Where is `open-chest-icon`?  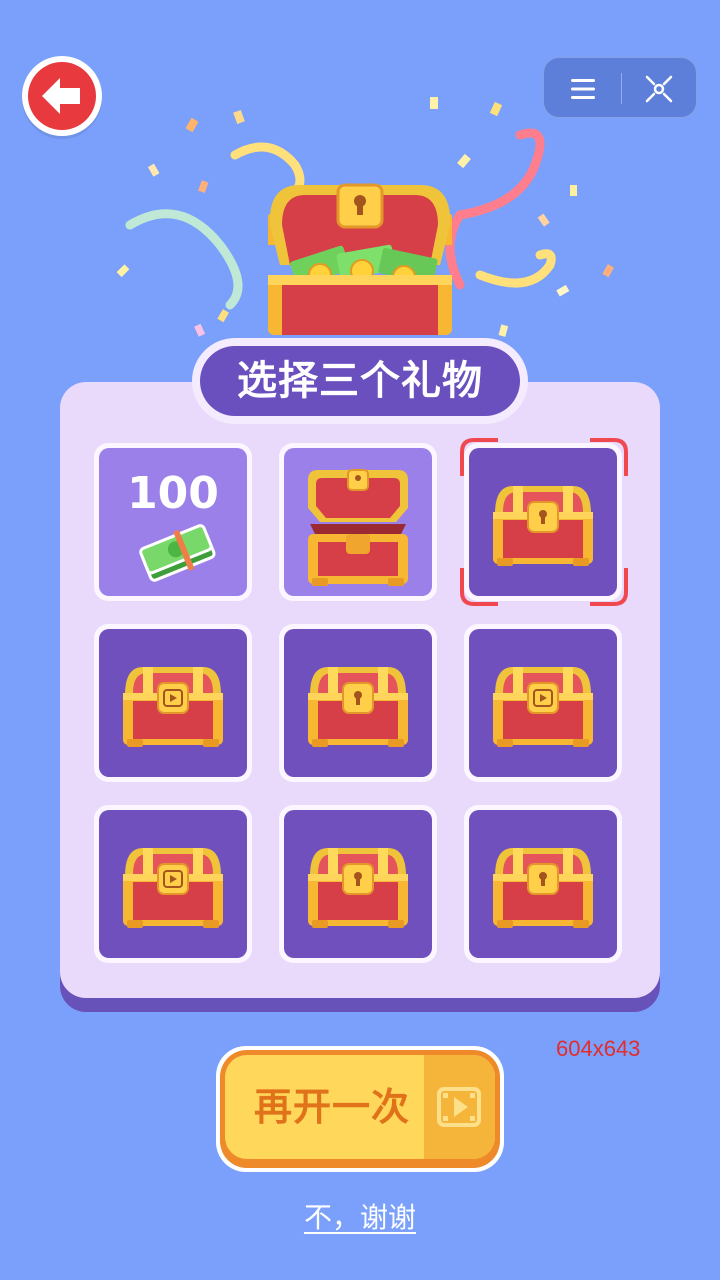 open-chest-icon is located at coordinates (358, 527).